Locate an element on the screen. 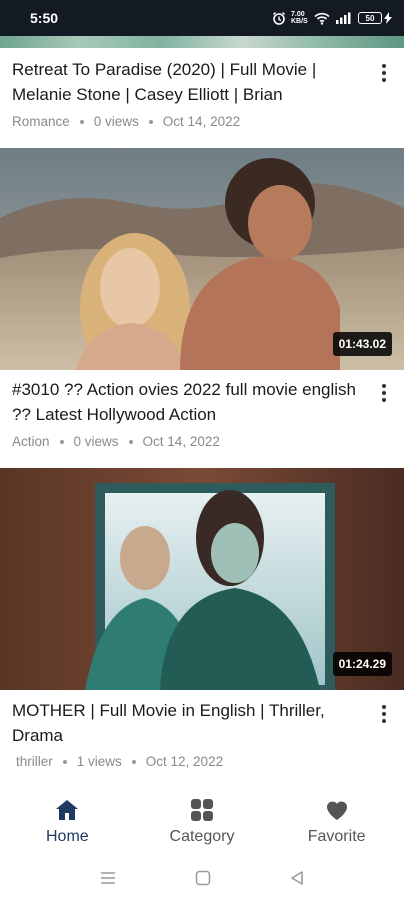 This screenshot has width=404, height=900. home-icon is located at coordinates (67, 810).